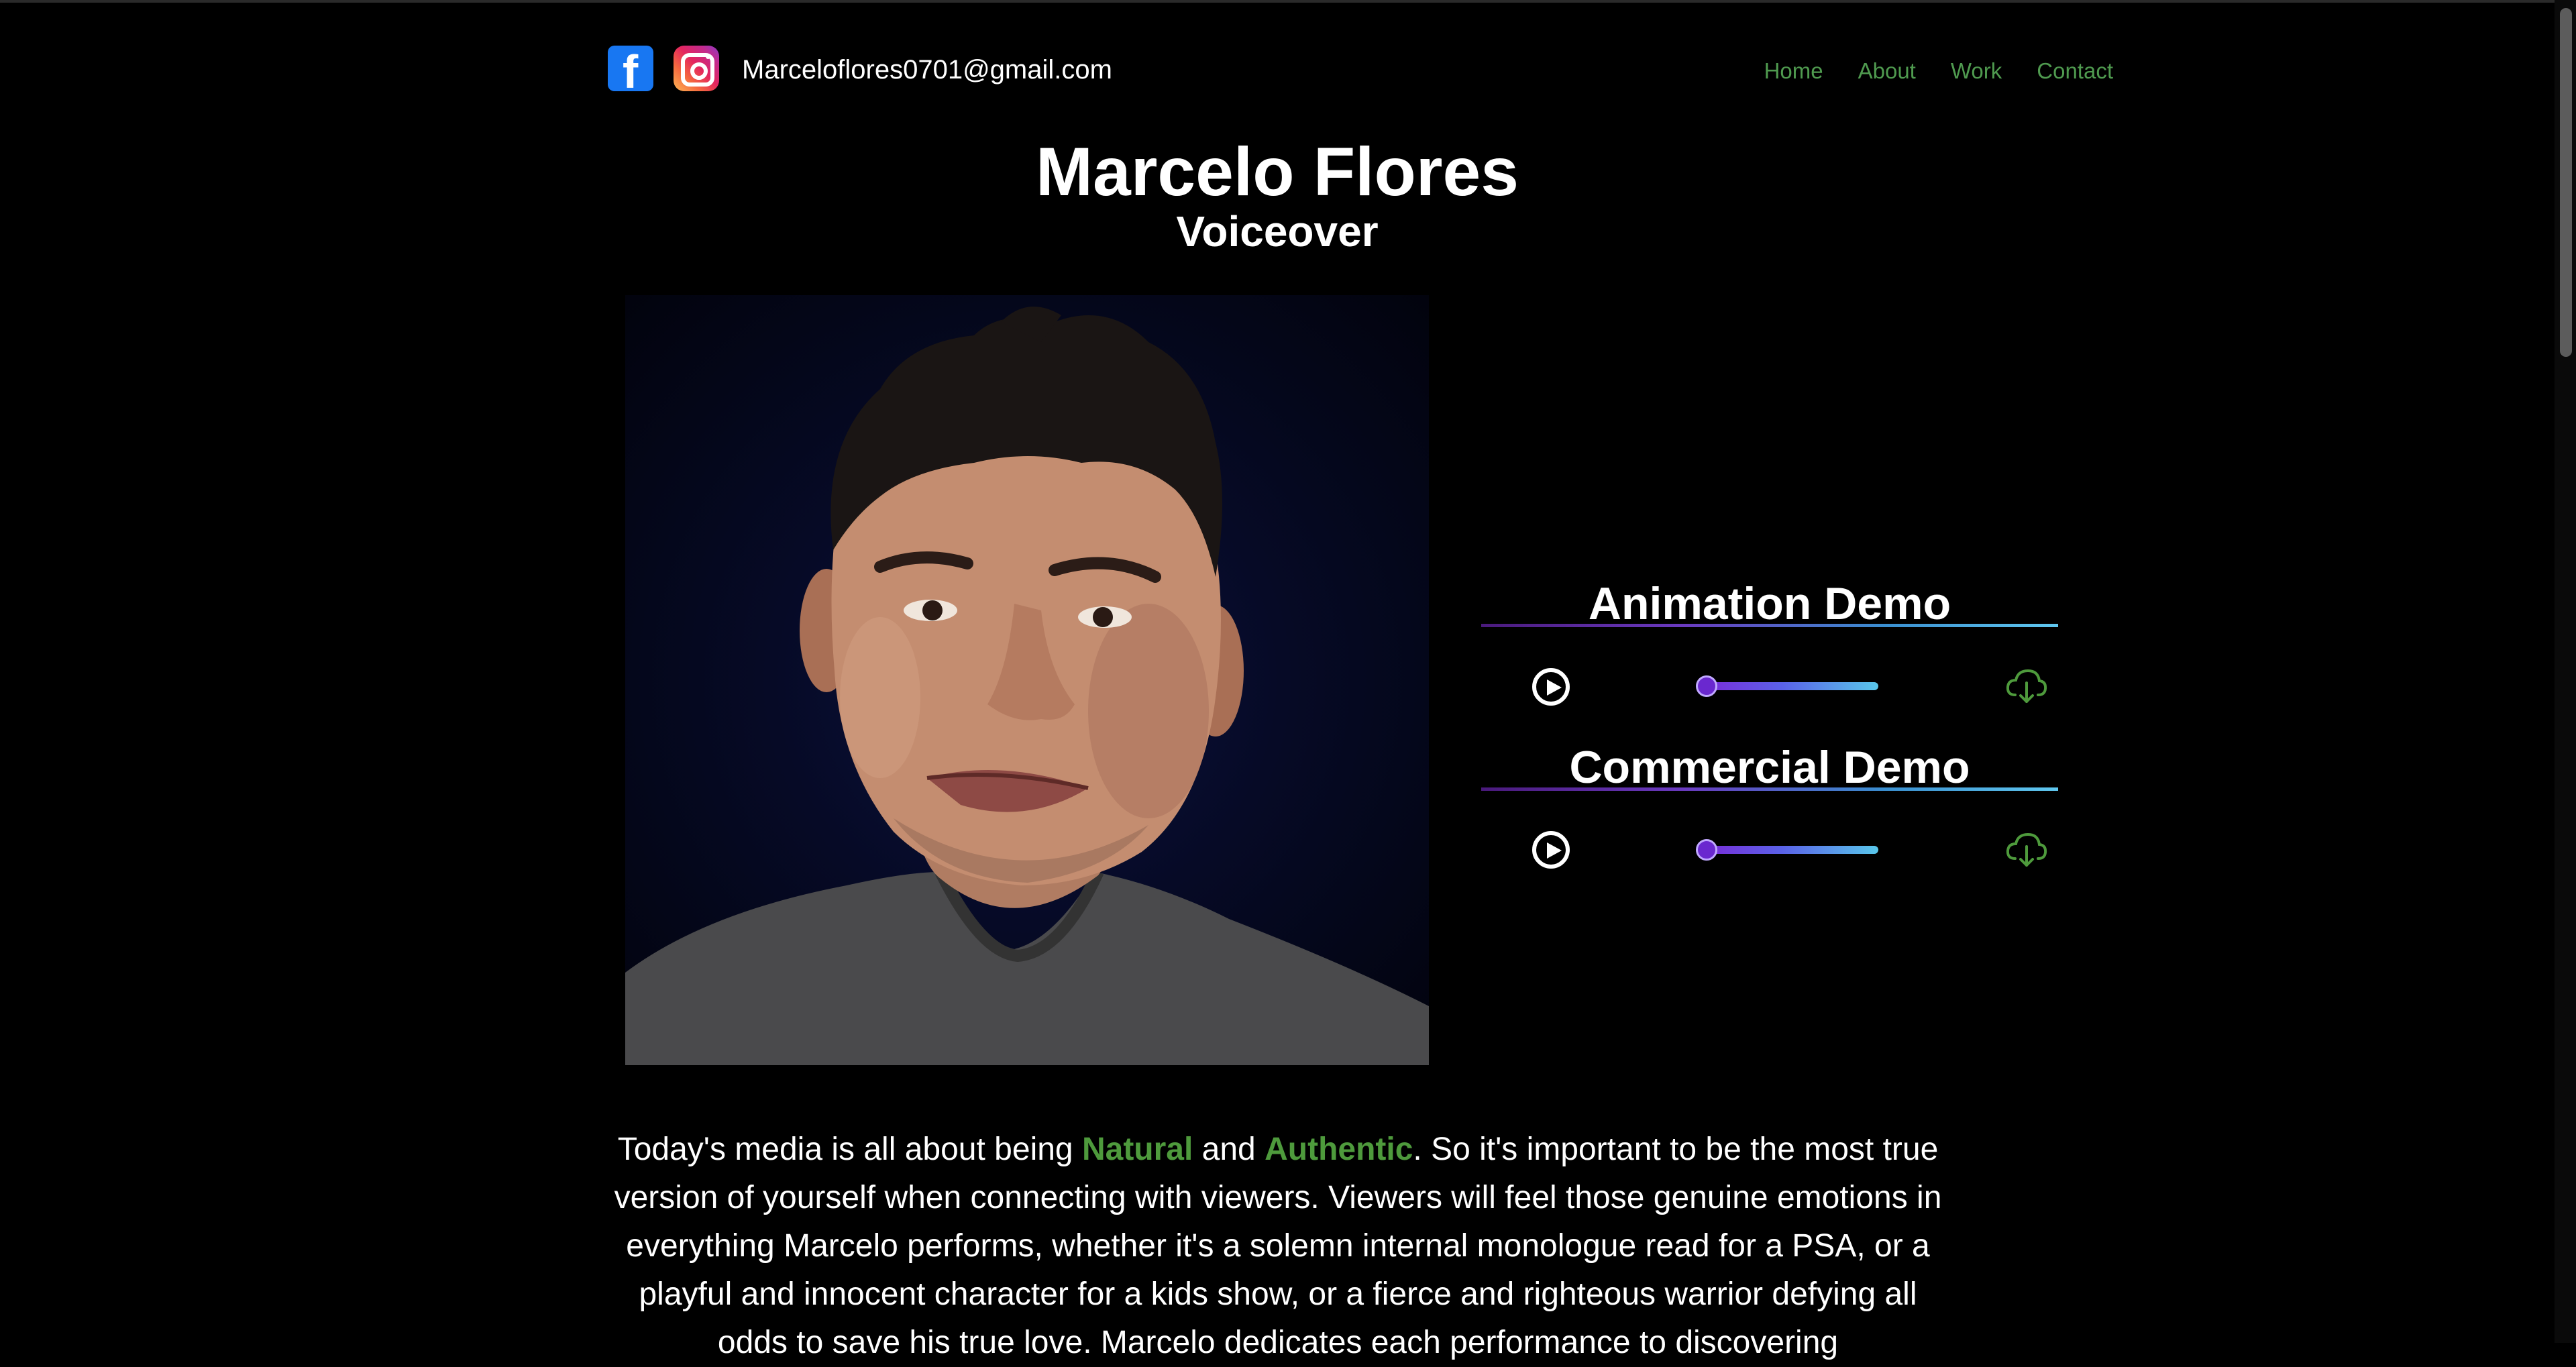 Image resolution: width=2576 pixels, height=1367 pixels. Describe the element at coordinates (1706, 850) in the screenshot. I see `commercial-progress-handle` at that location.